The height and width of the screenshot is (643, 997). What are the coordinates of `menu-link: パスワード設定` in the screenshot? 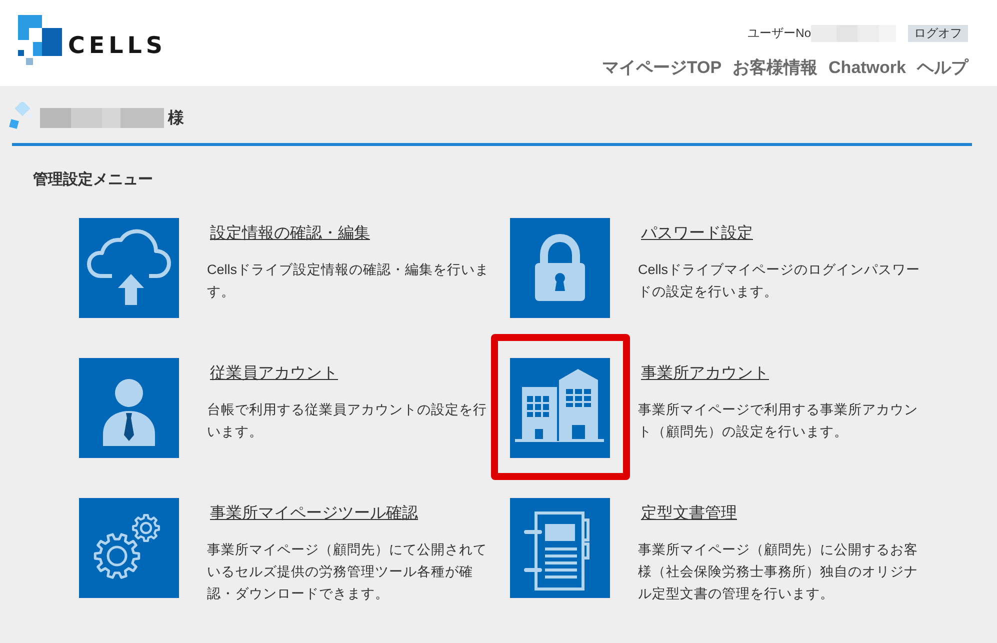 It's located at (697, 234).